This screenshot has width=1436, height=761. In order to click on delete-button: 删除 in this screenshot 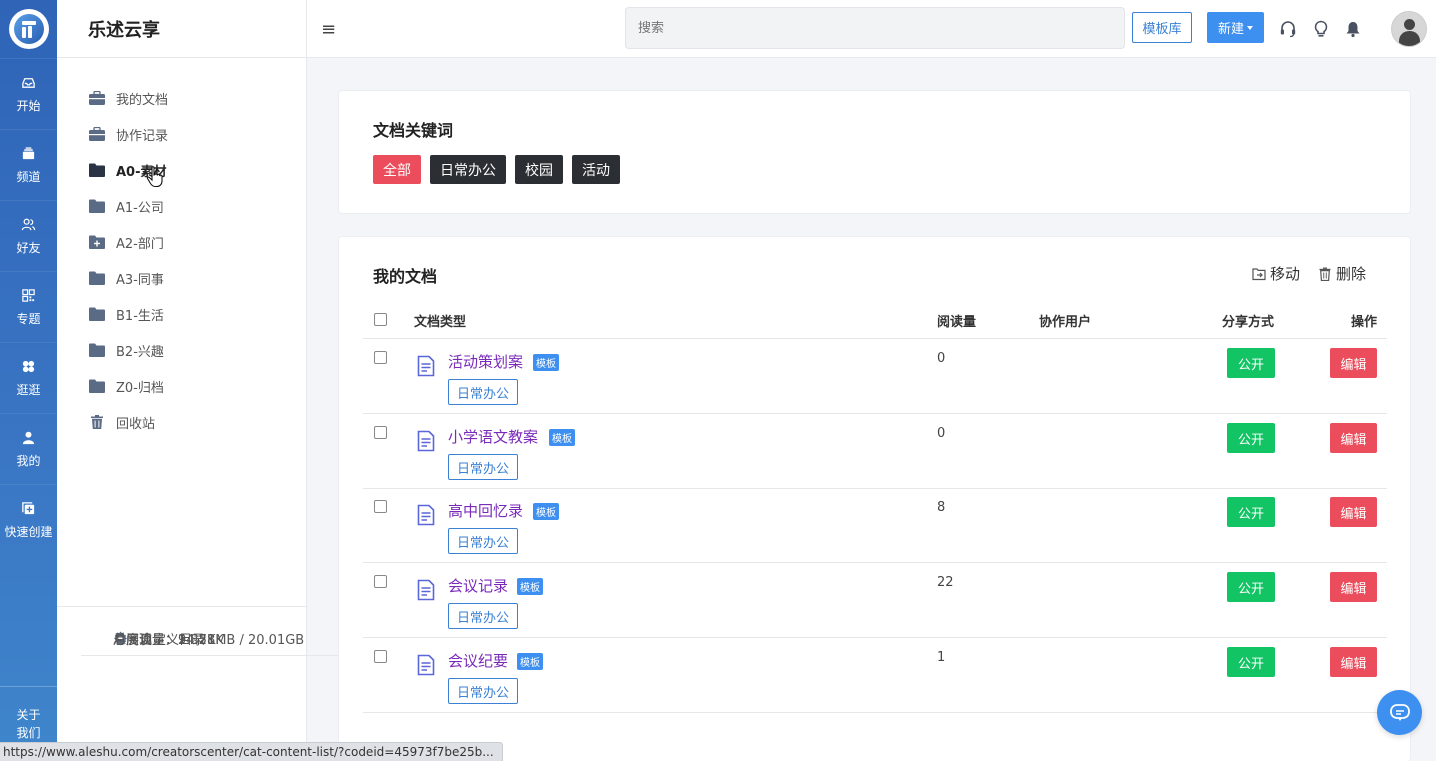, I will do `click(1342, 273)`.